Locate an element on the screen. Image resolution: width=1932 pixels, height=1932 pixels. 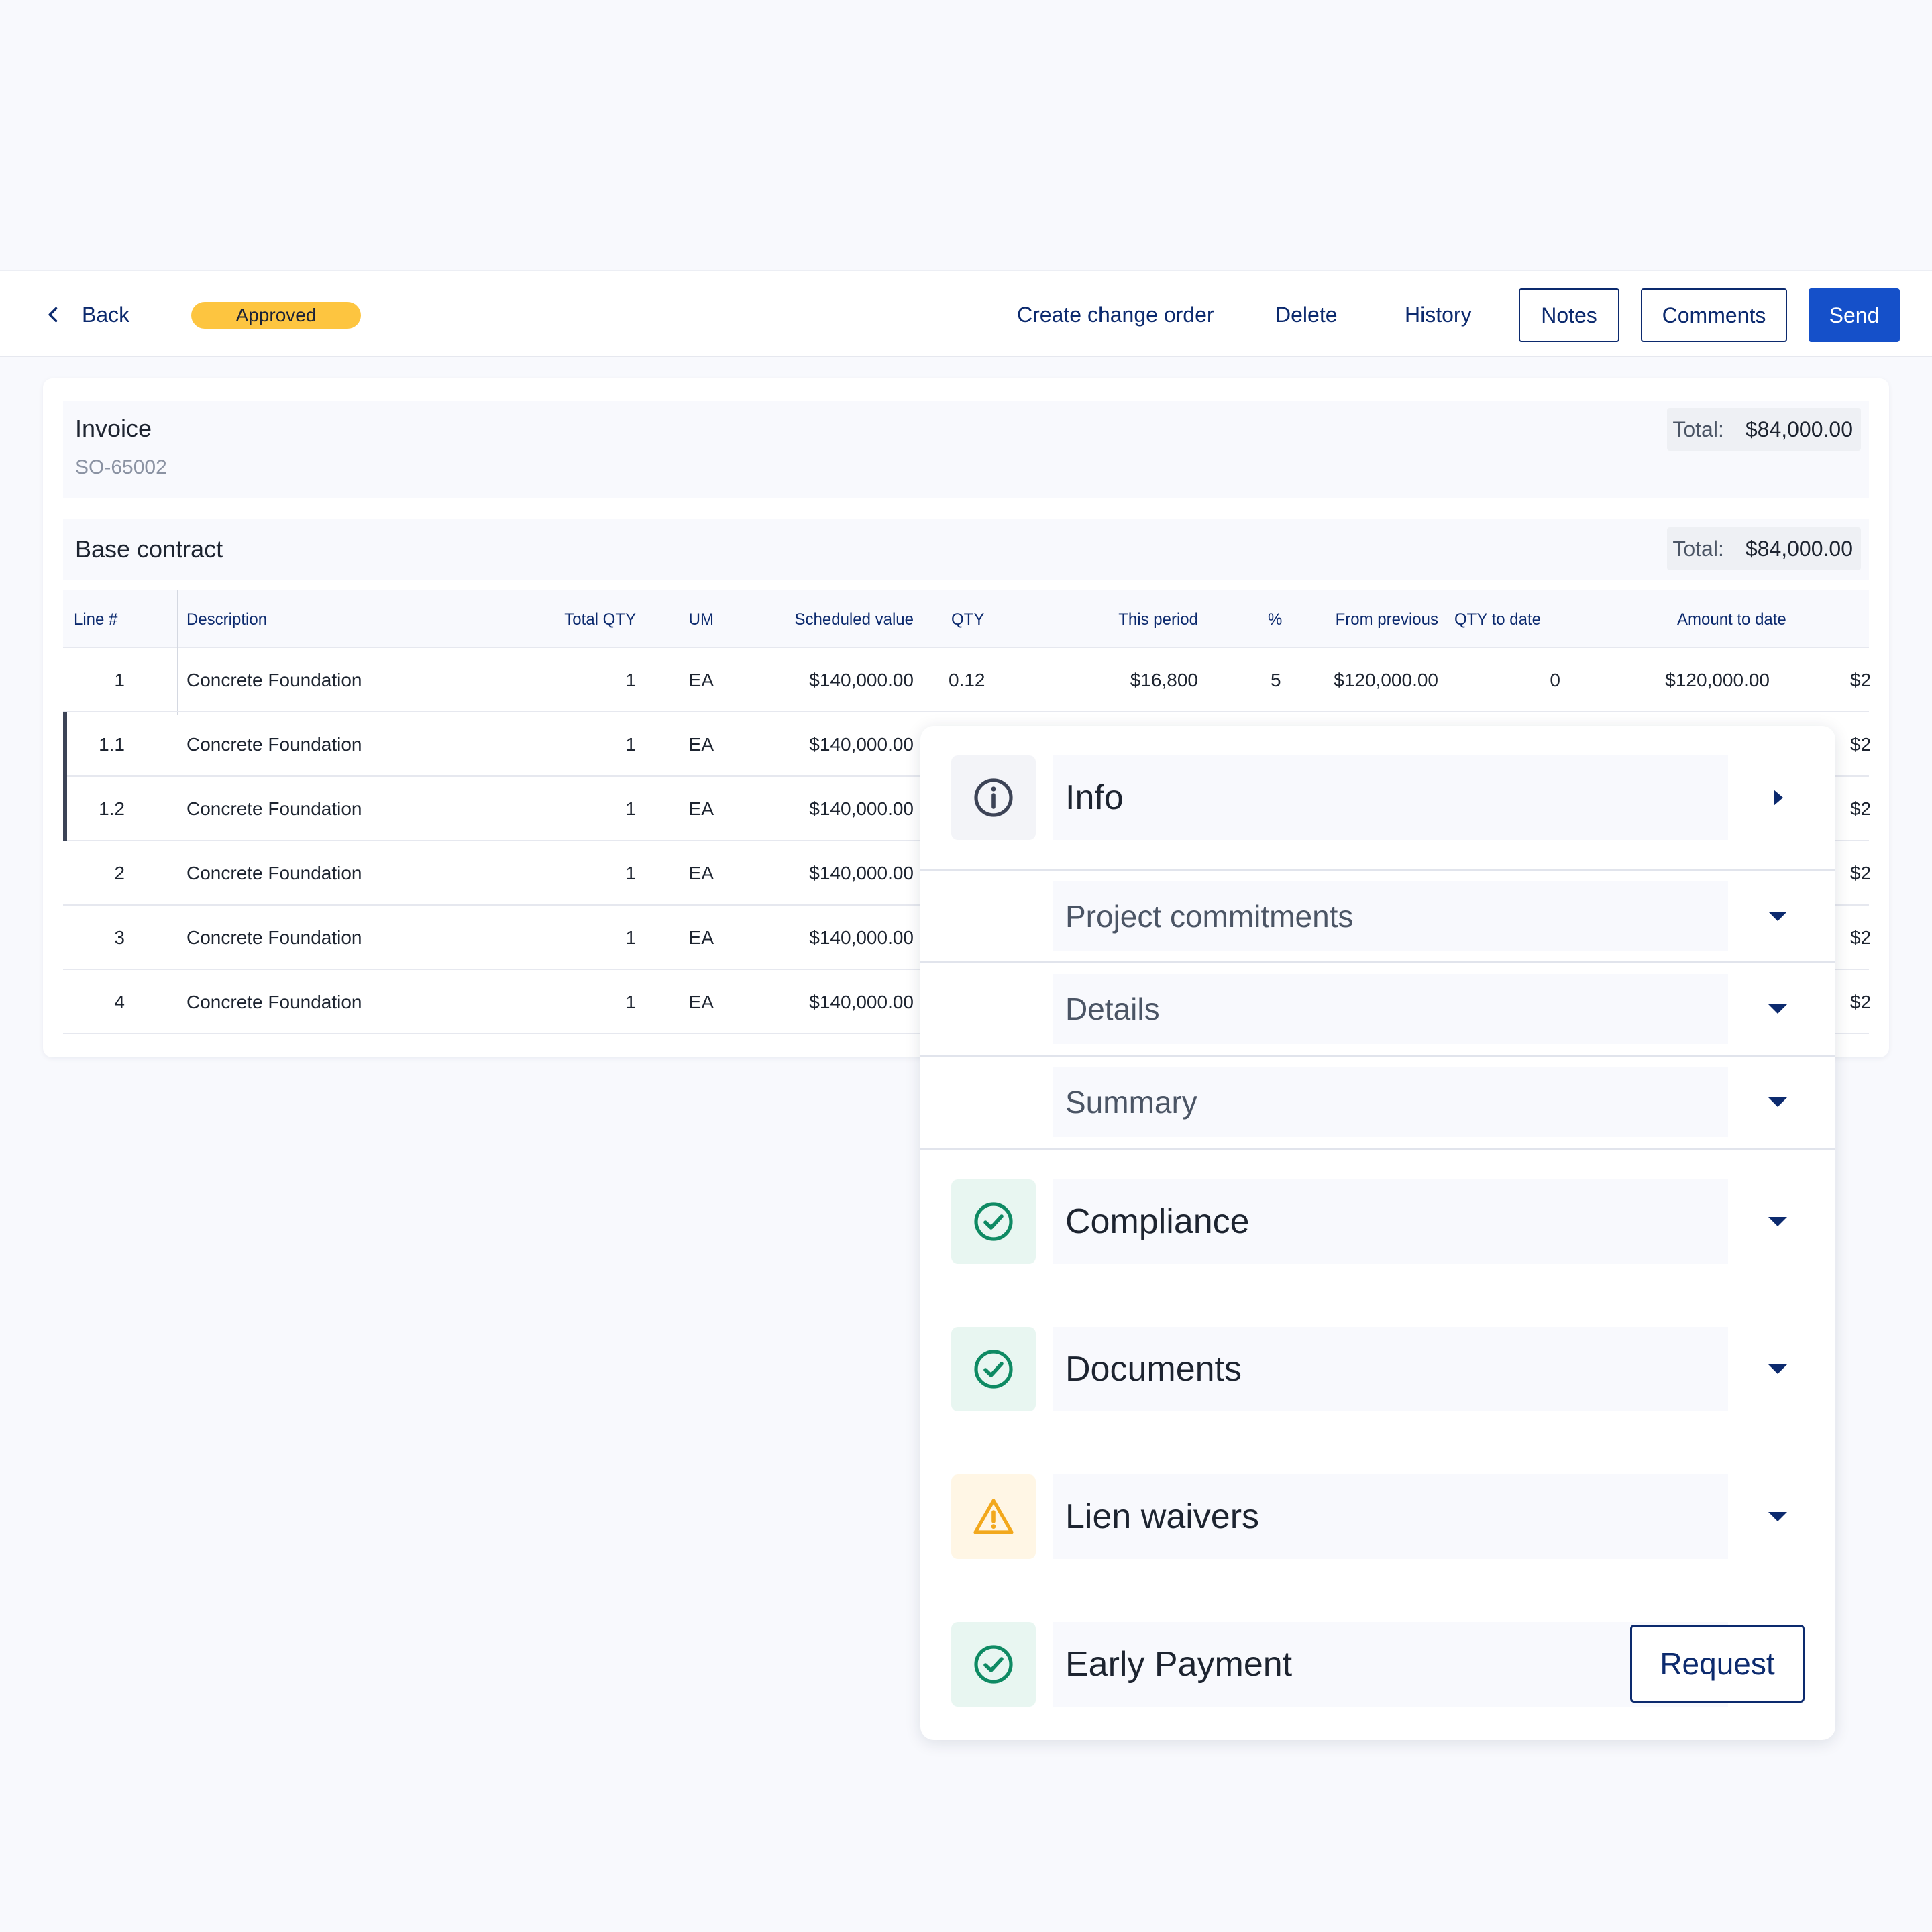
column-header: Total QTY is located at coordinates (600, 619).